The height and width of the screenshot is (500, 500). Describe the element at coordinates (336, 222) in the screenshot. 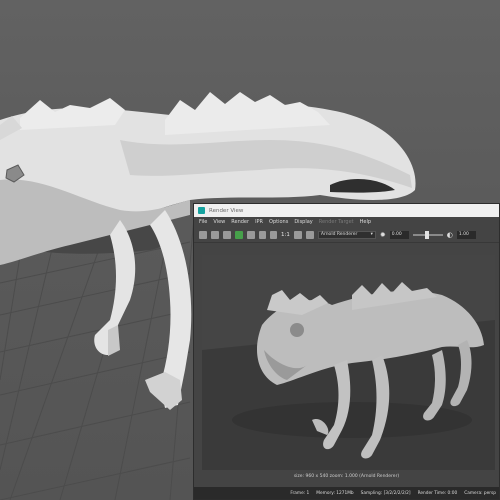

I see `menu-render-target: Render Target` at that location.